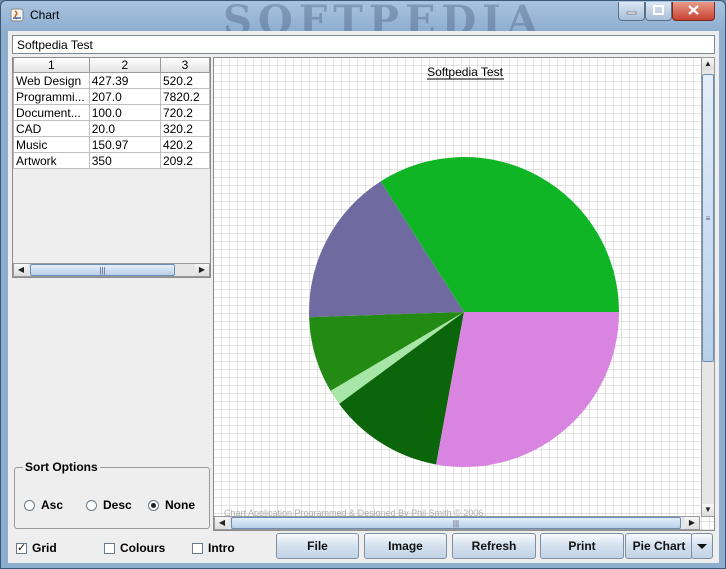  What do you see at coordinates (44, 548) in the screenshot?
I see `checkbox-label: Grid` at bounding box center [44, 548].